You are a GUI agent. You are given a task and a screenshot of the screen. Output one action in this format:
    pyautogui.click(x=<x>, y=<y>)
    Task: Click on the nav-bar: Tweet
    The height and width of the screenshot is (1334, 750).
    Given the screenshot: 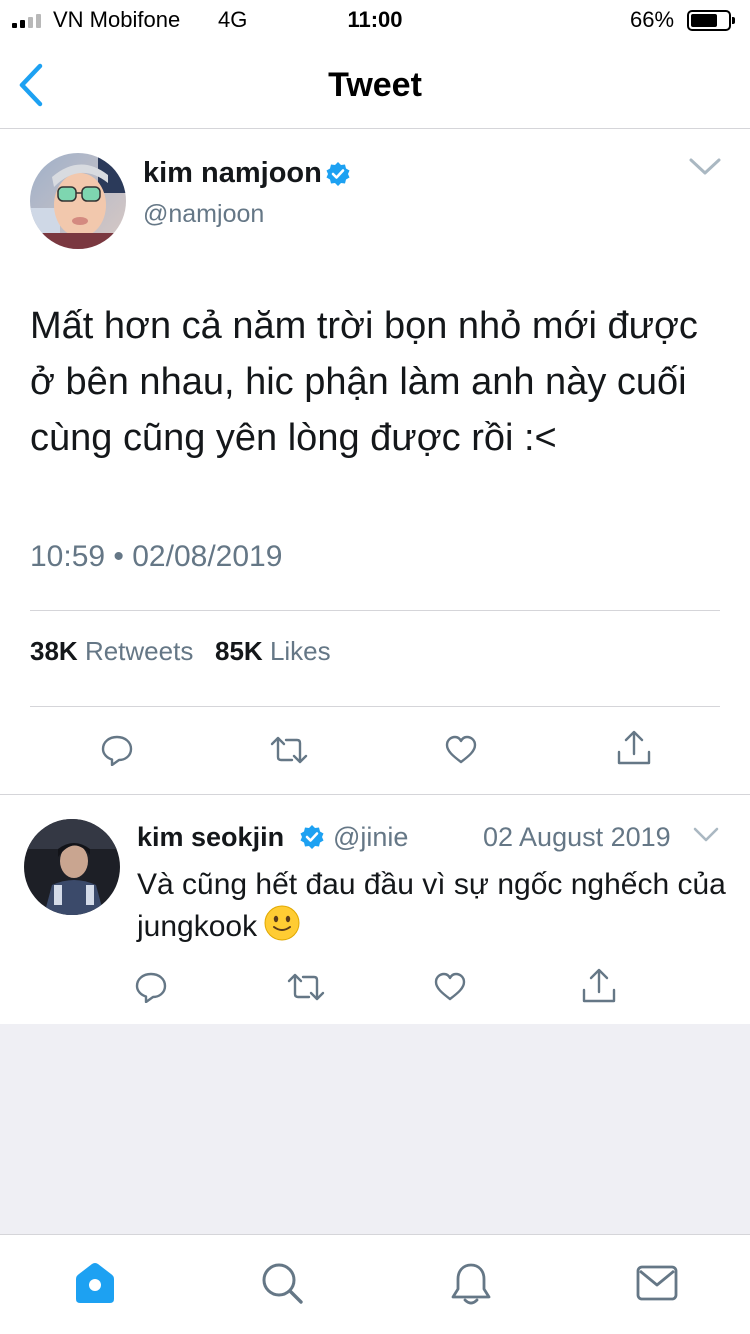 What is the action you would take?
    pyautogui.click(x=375, y=84)
    